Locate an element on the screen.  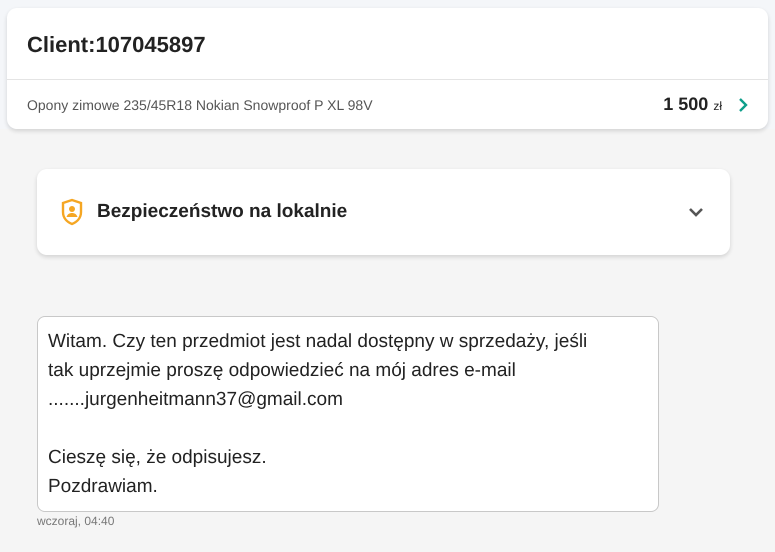
listing-title: Opony zimowe 235/45R18 Nokian Snowproof P XL 98V is located at coordinates (200, 104).